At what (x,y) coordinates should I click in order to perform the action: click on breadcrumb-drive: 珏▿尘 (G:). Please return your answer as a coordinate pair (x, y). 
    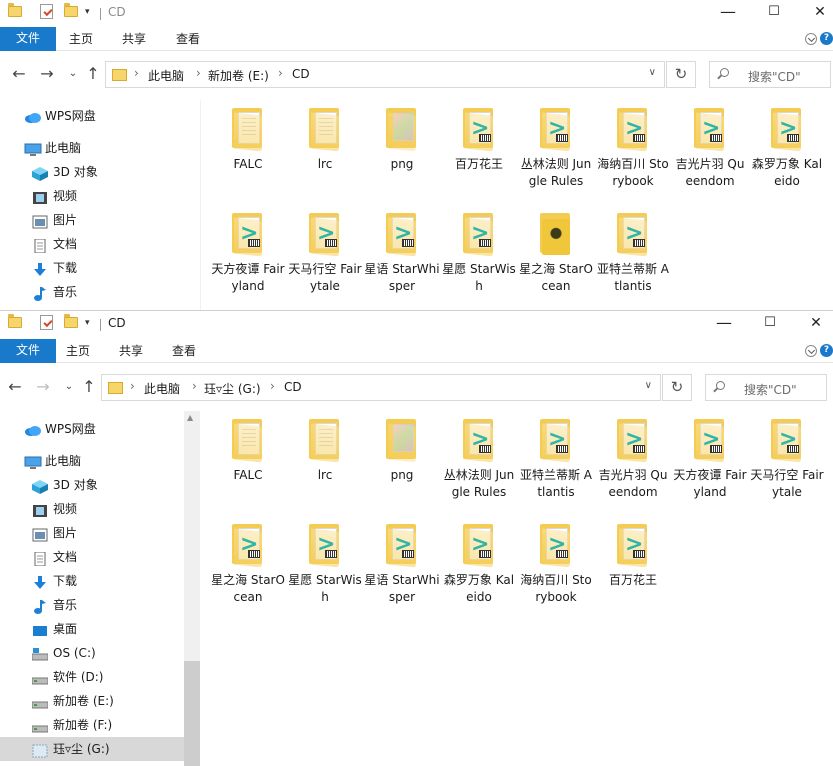
    Looking at the image, I should click on (232, 388).